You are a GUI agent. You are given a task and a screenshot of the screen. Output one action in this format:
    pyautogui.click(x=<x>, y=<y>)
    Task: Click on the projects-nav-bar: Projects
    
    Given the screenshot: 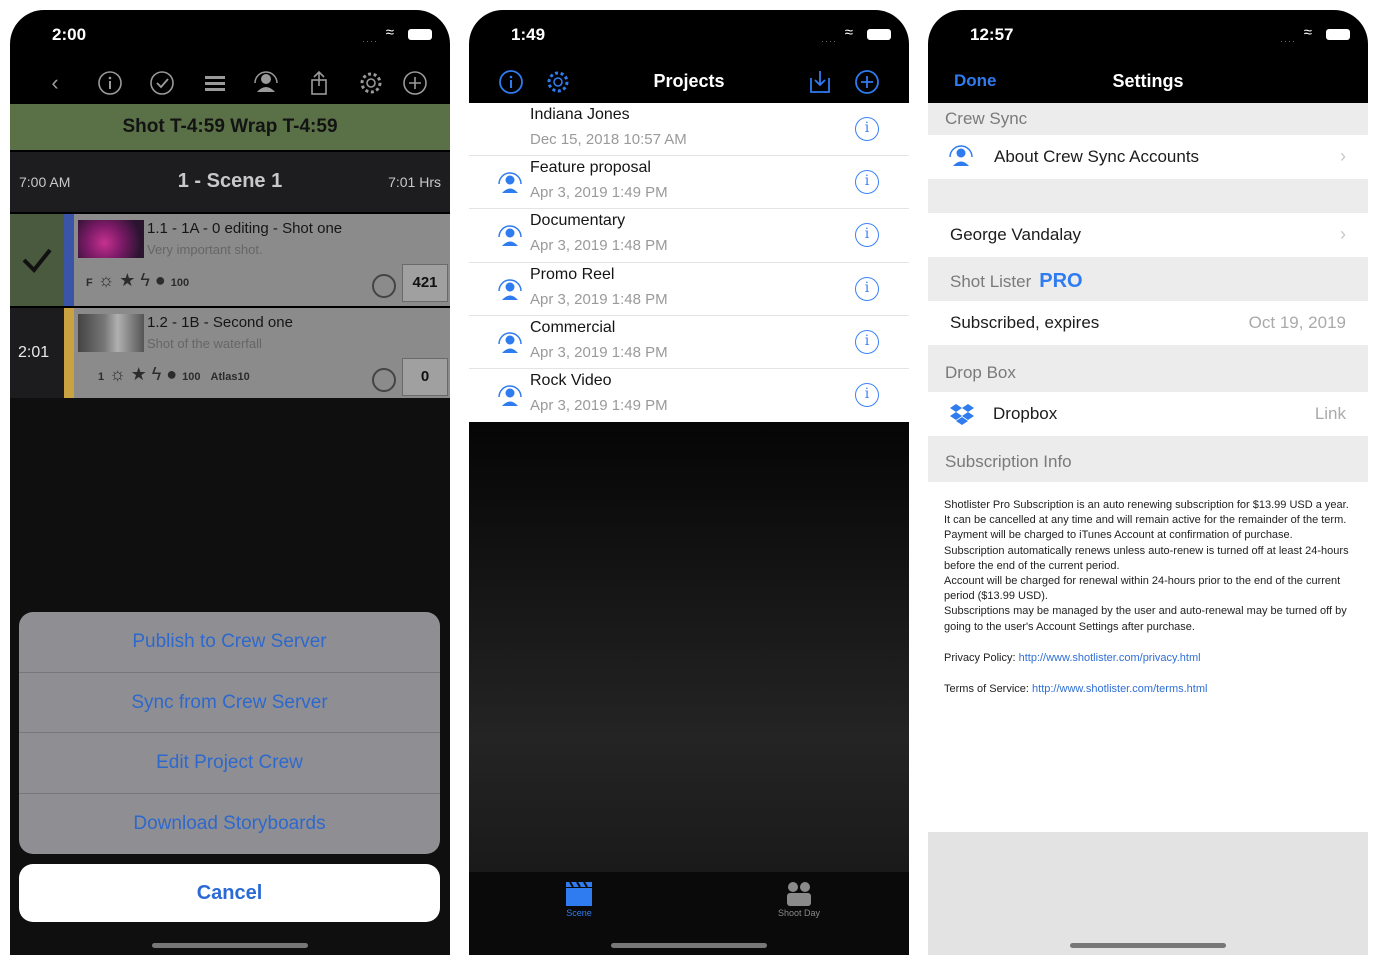 What is the action you would take?
    pyautogui.click(x=689, y=83)
    